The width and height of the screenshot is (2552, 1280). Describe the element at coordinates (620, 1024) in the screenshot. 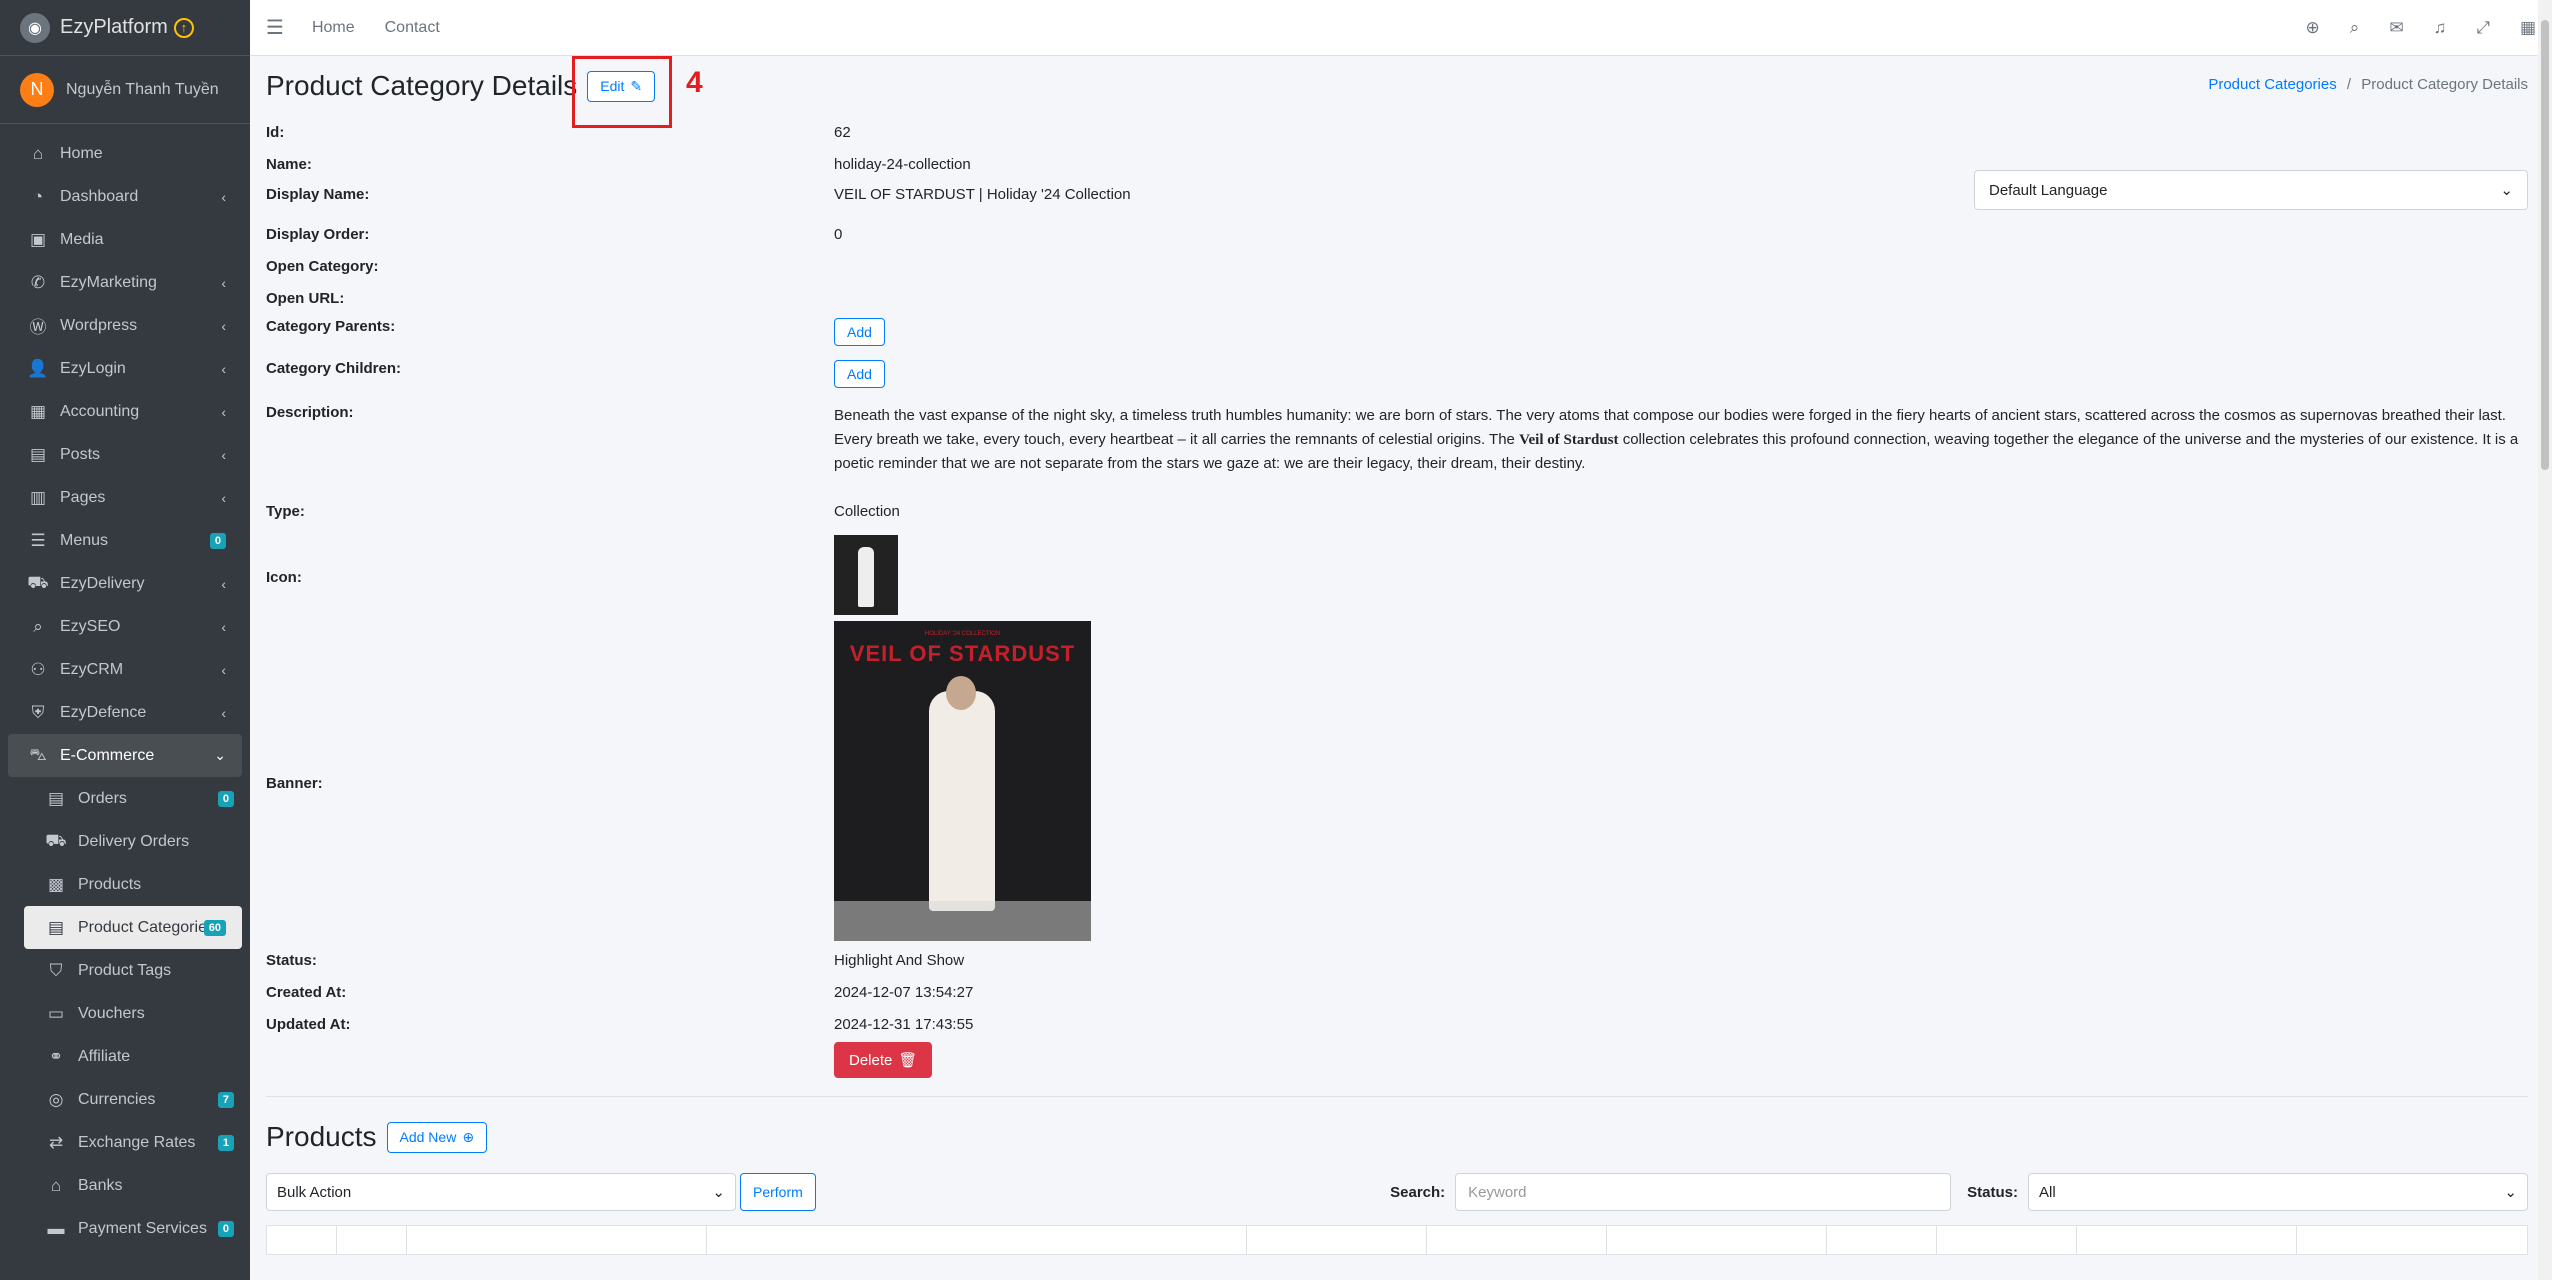

I see `row-updated-at: Updated At: 2024-12-31 17:43:55` at that location.